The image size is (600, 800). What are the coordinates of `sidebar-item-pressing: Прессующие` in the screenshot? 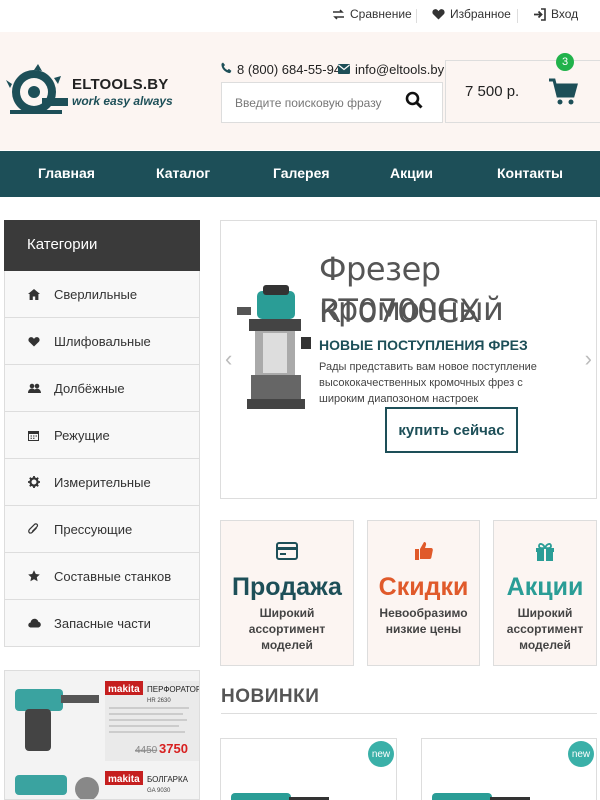 It's located at (102, 529).